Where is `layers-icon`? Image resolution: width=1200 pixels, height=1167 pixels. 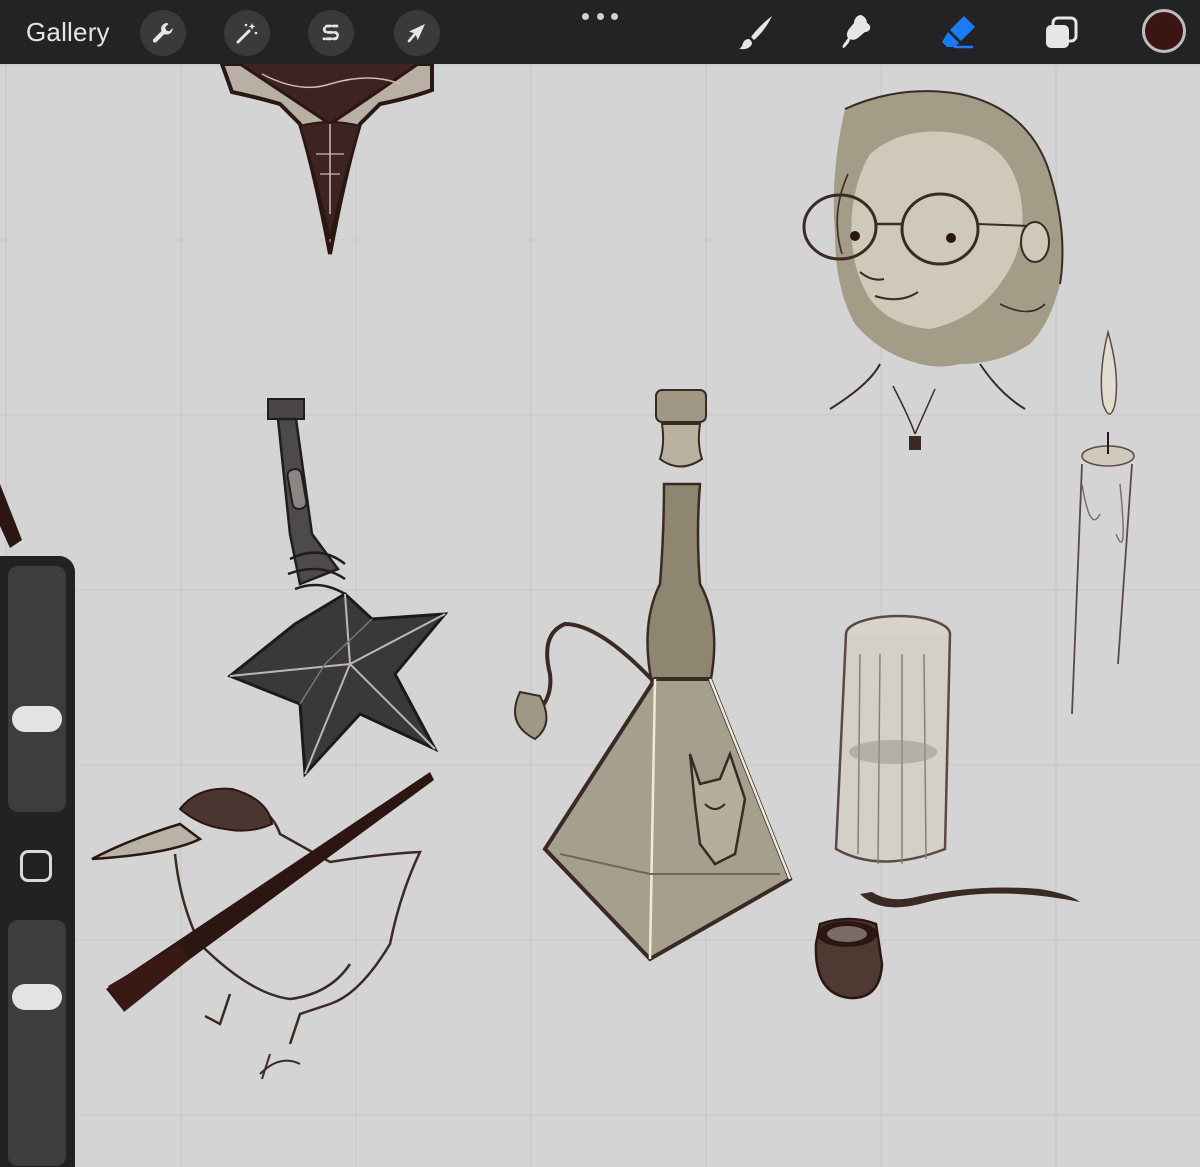 layers-icon is located at coordinates (1062, 32).